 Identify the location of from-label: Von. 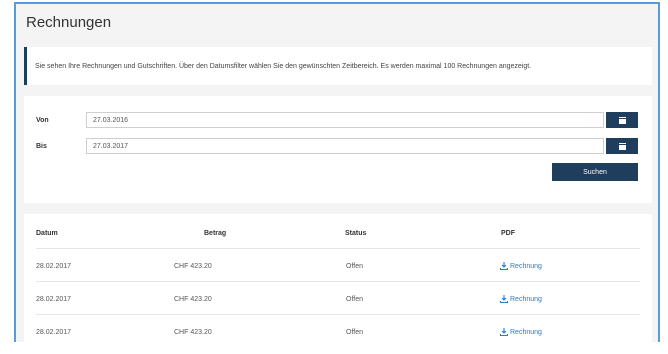
(42, 120).